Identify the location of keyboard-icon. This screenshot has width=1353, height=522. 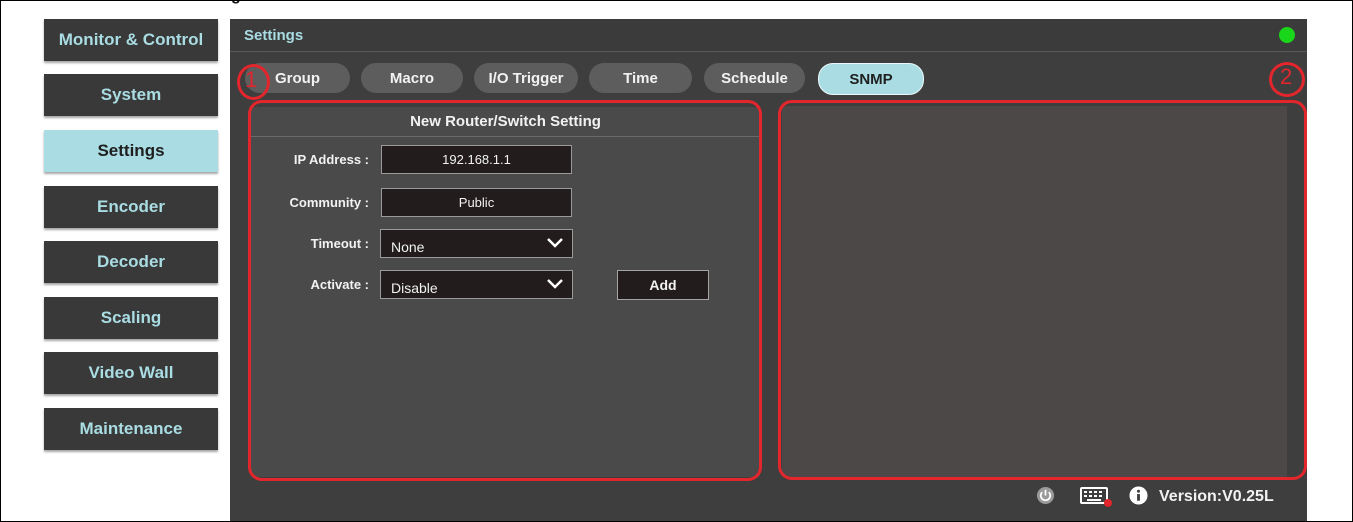
(1096, 496).